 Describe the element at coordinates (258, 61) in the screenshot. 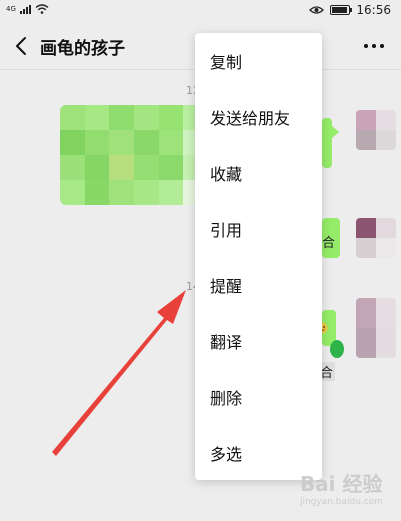

I see `menu-item-copy: 复制` at that location.